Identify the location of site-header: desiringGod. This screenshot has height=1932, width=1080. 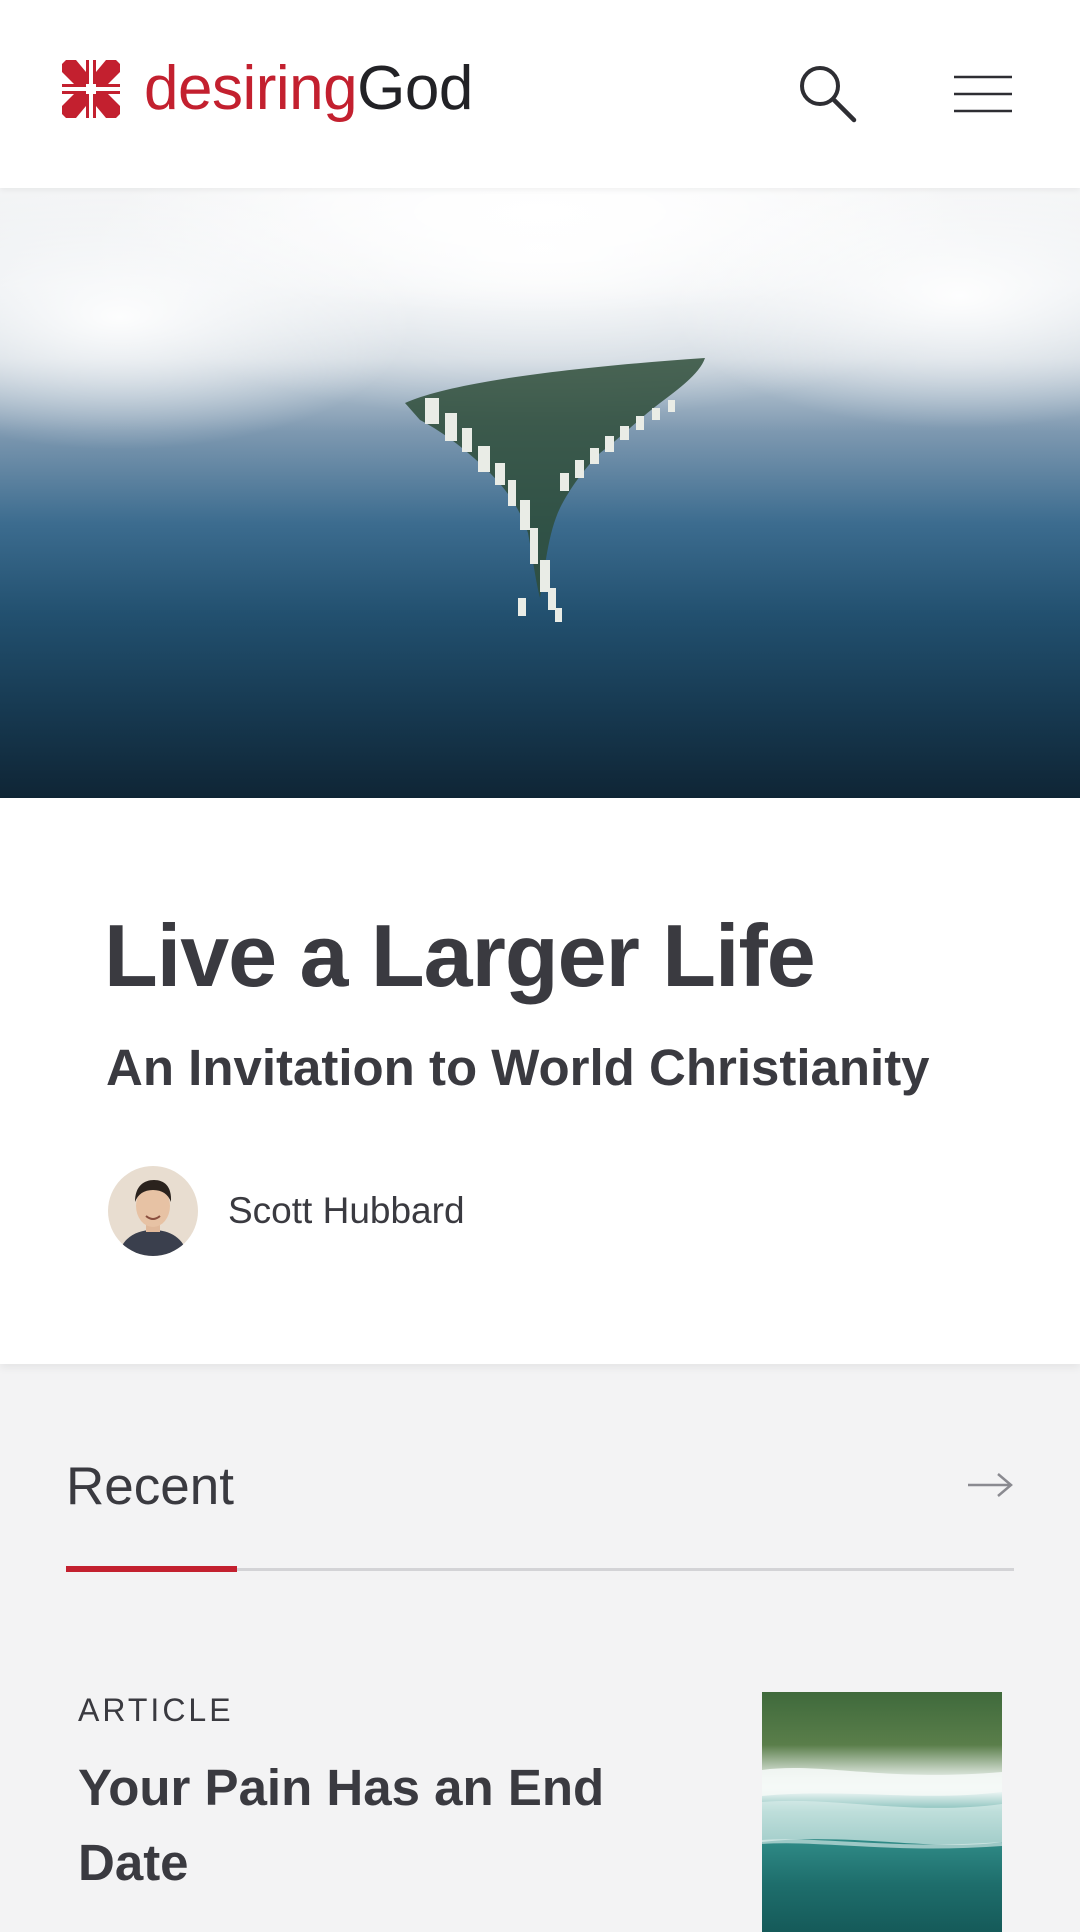
(540, 94).